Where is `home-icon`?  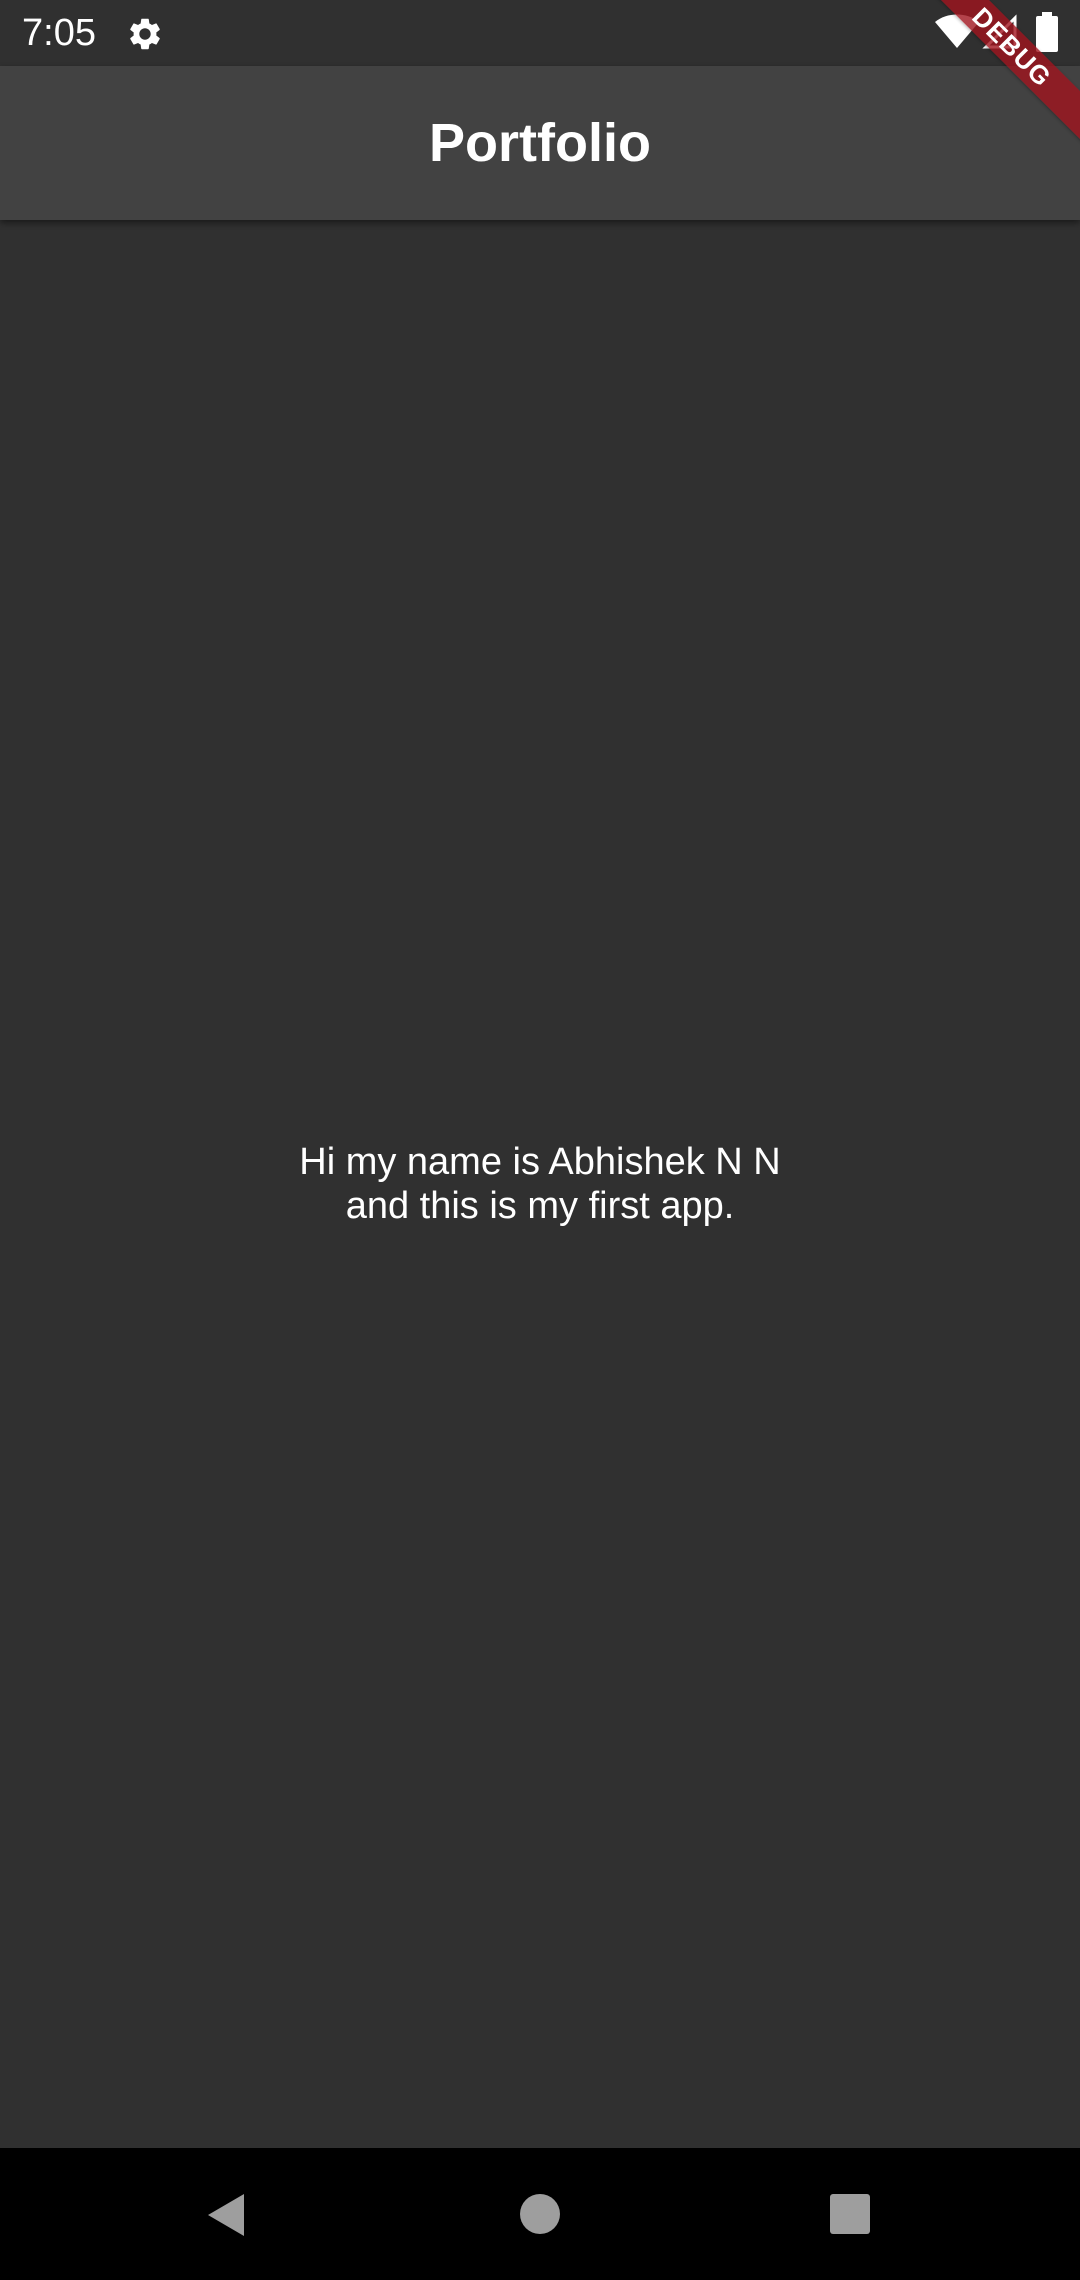 home-icon is located at coordinates (540, 2214).